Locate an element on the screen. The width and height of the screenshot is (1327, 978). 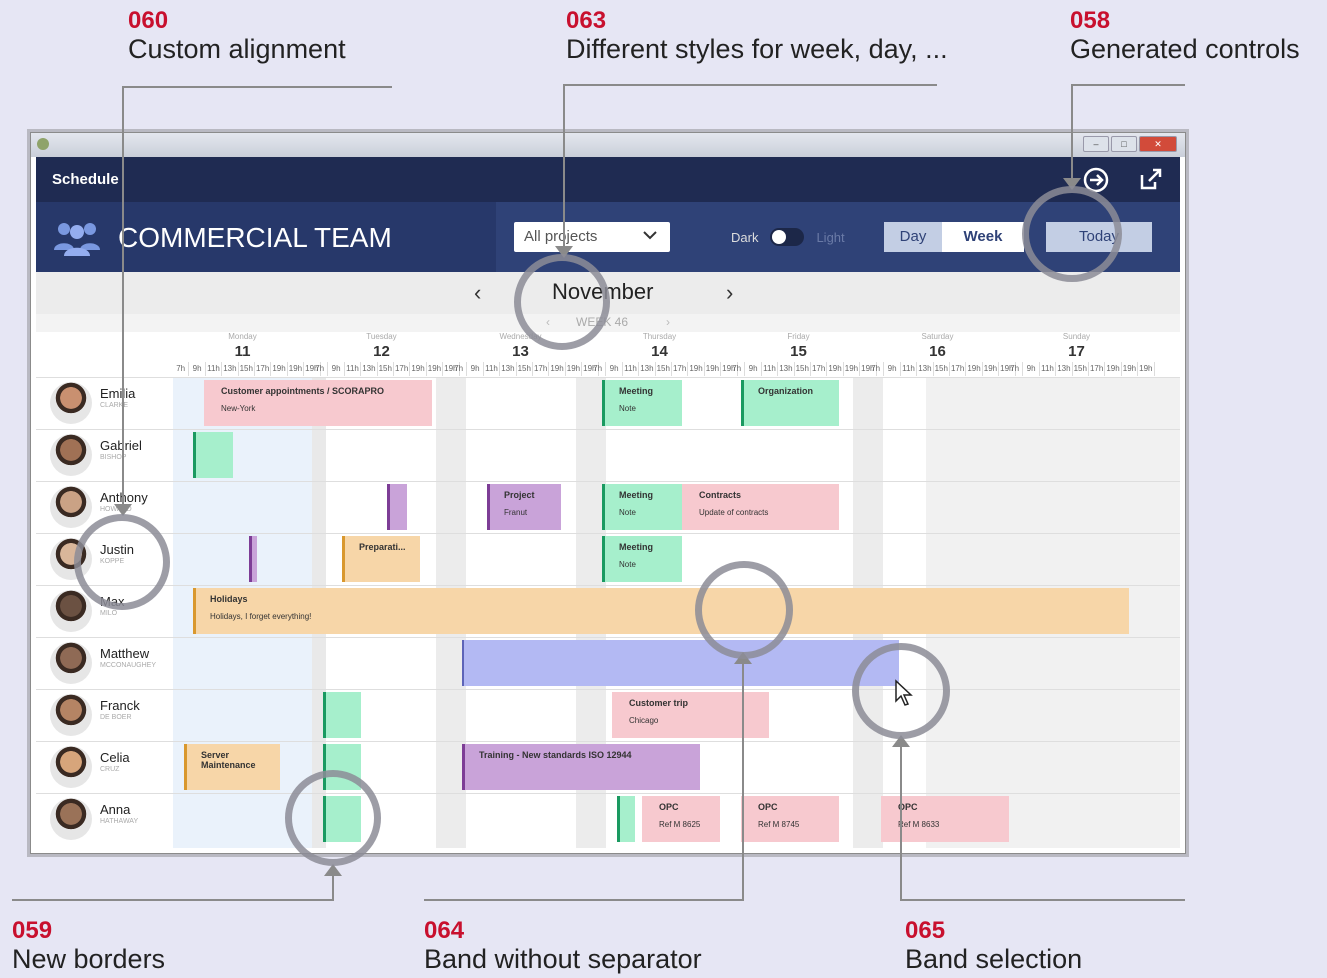
resource-person: Gabriel BISHOP is located at coordinates (104, 456).